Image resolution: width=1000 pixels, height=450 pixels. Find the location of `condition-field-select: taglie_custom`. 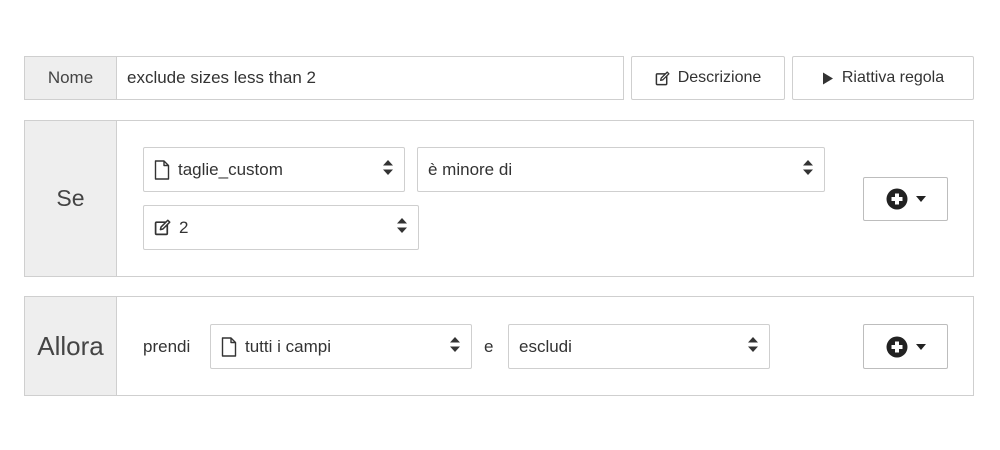

condition-field-select: taglie_custom is located at coordinates (274, 169).